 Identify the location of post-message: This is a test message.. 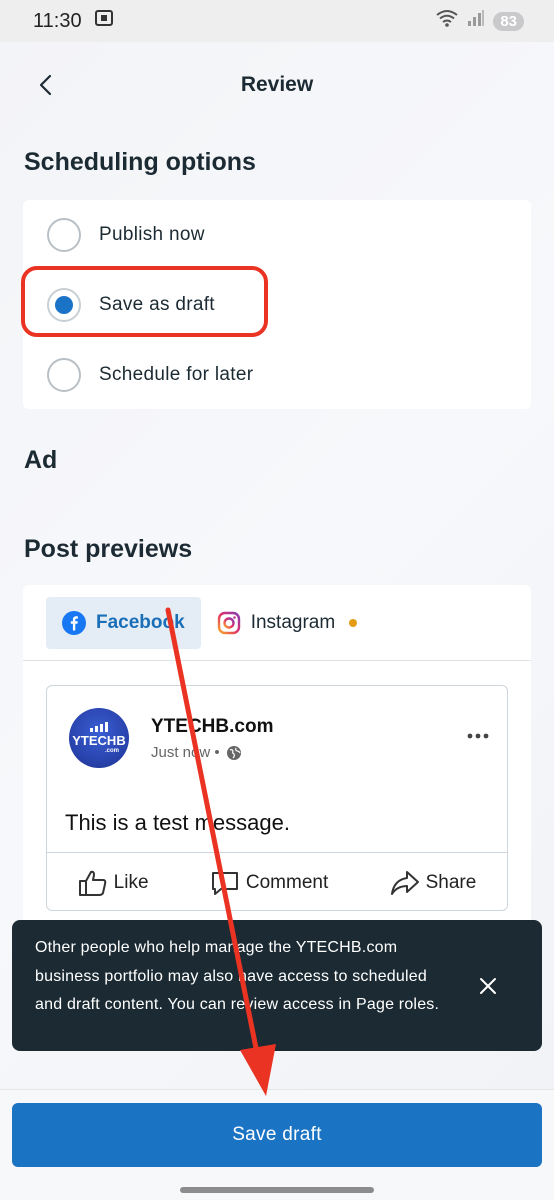
(177, 822).